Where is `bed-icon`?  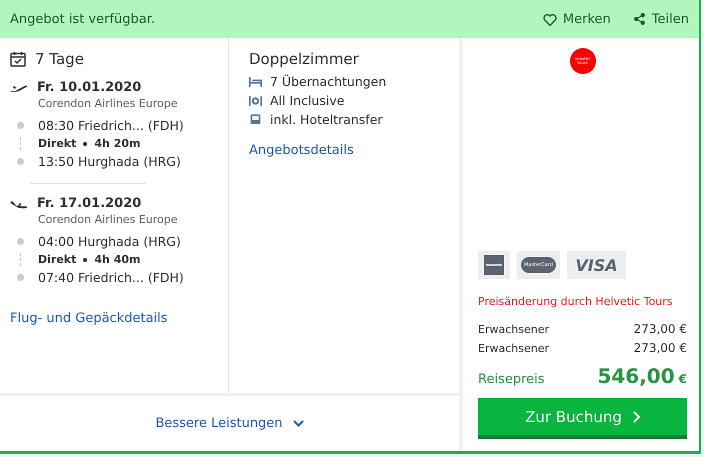 bed-icon is located at coordinates (255, 82).